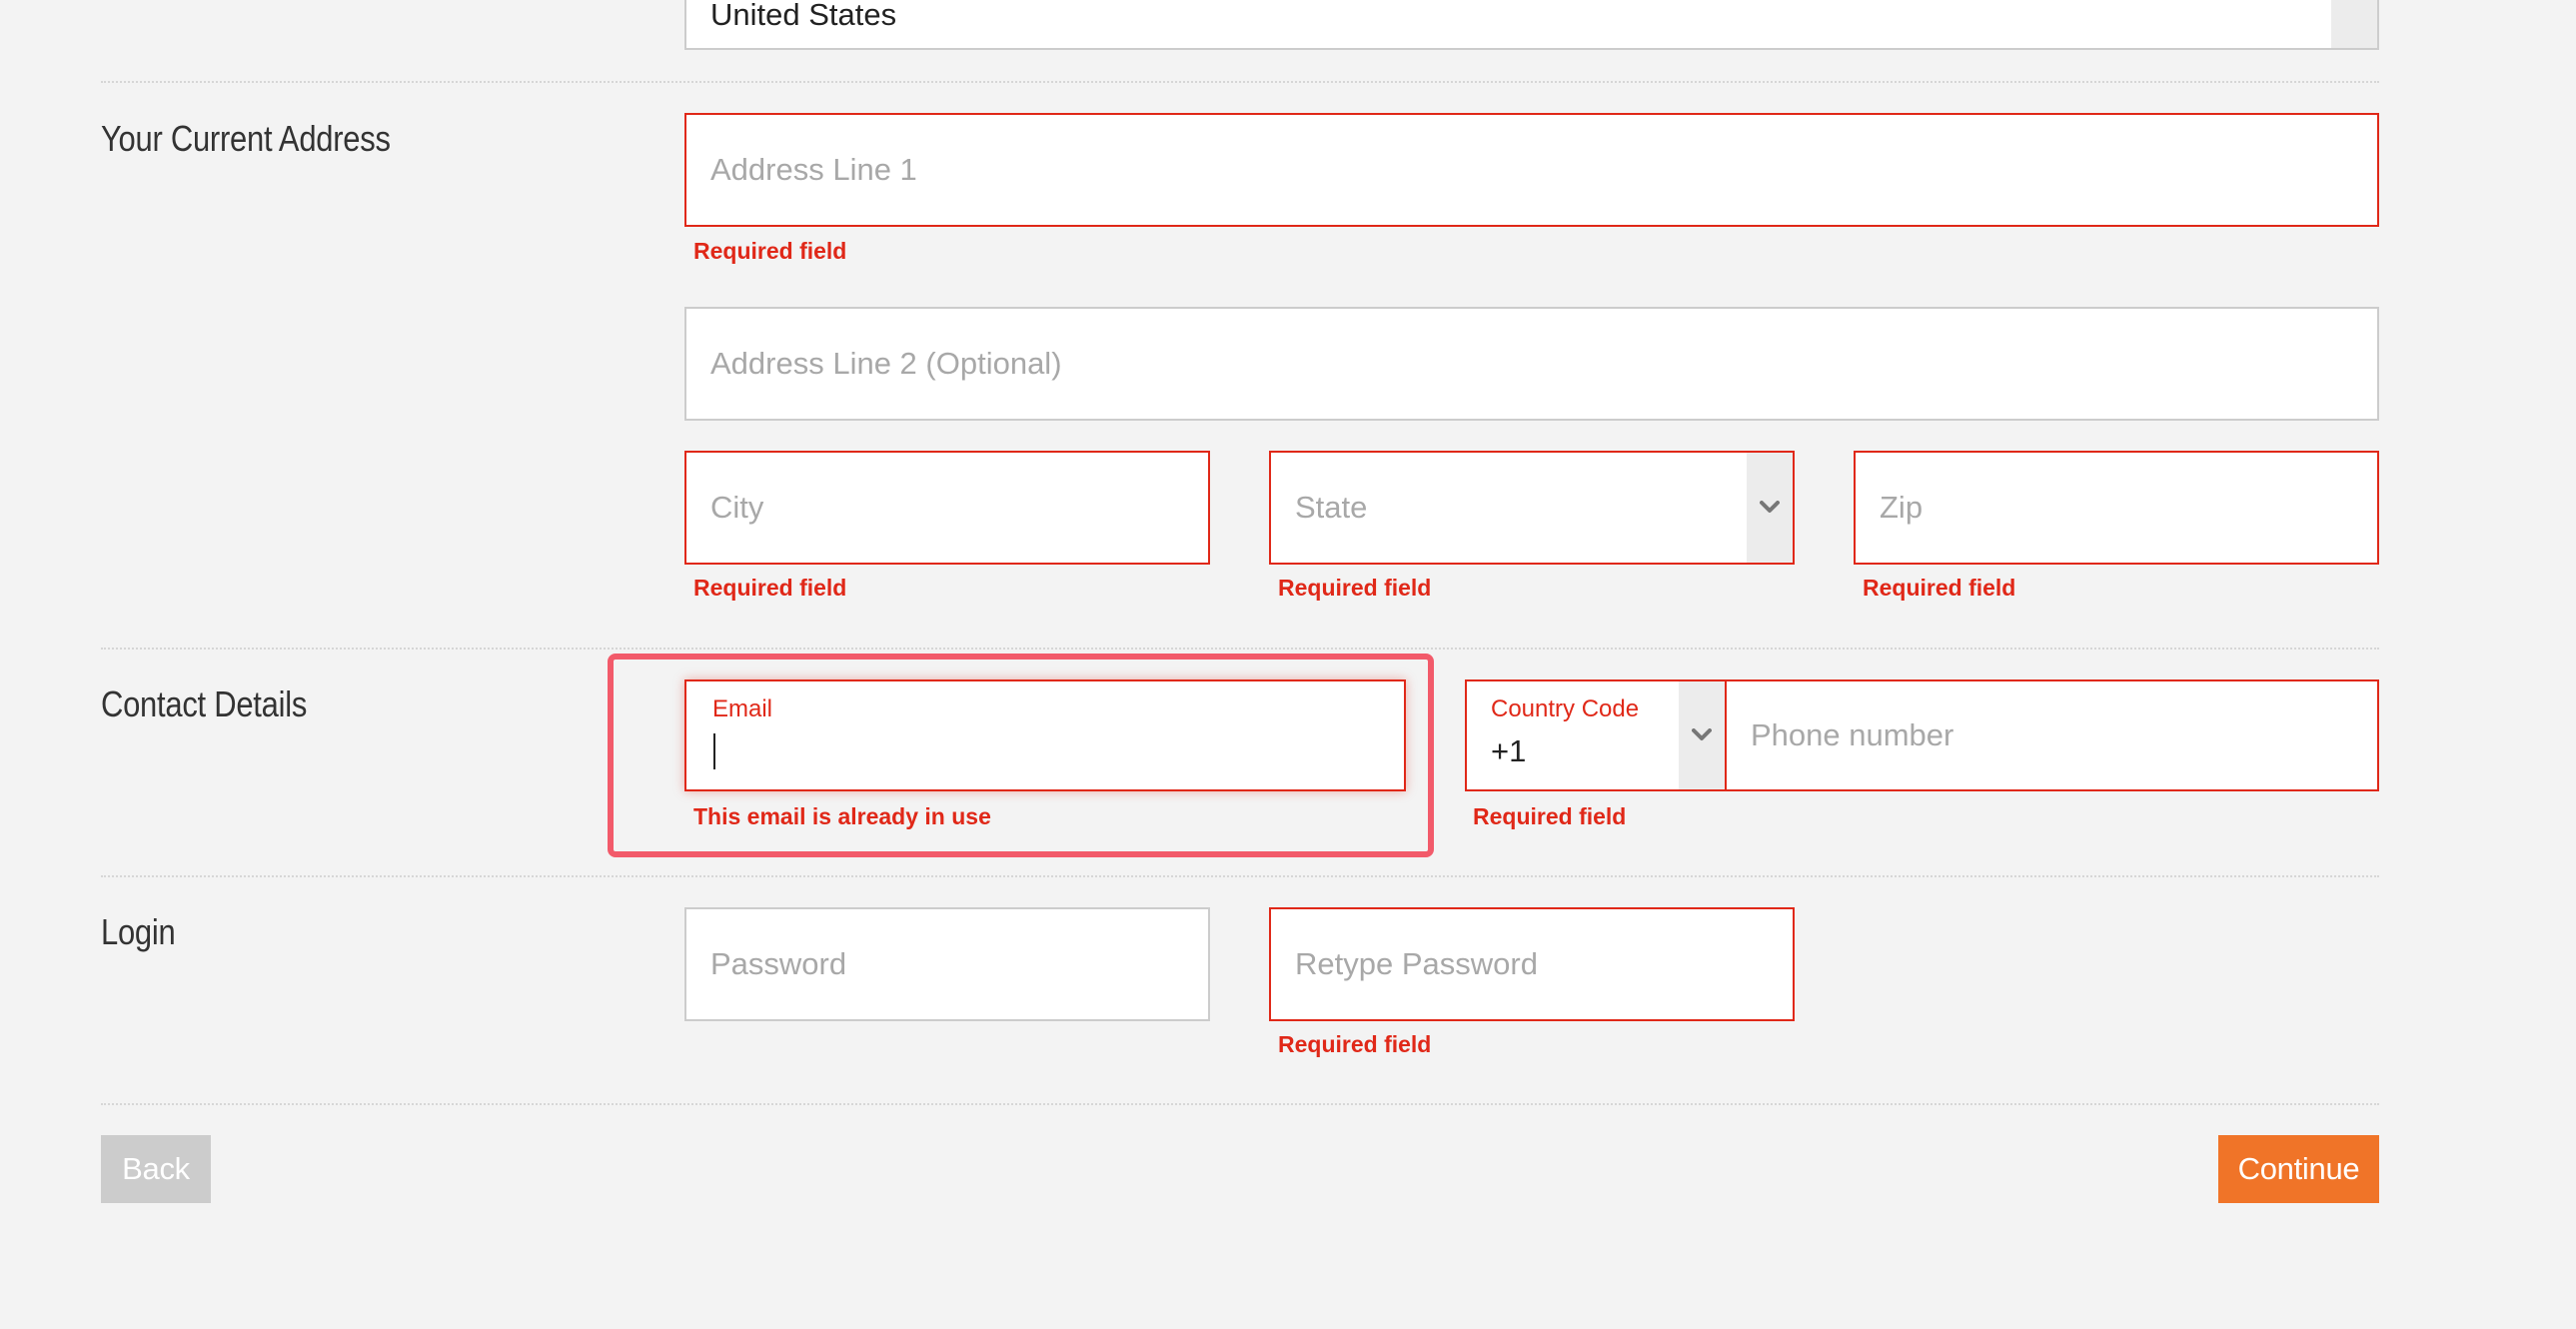  What do you see at coordinates (2052, 735) in the screenshot?
I see `phone-number-input` at bounding box center [2052, 735].